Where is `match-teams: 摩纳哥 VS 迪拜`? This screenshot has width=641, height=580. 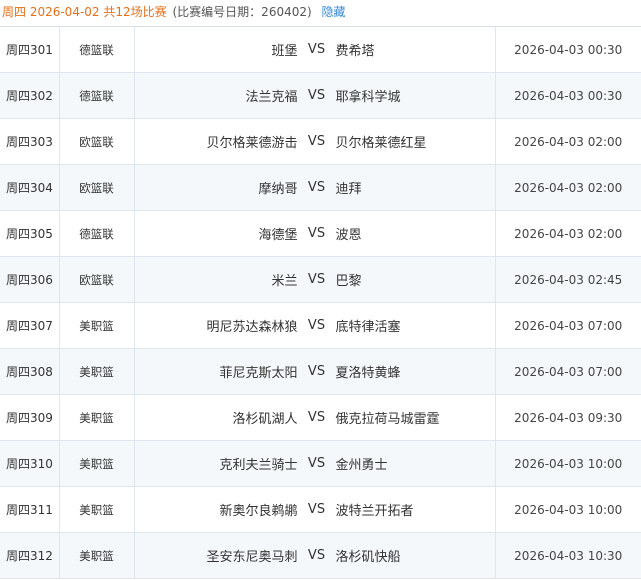 match-teams: 摩纳哥 VS 迪拜 is located at coordinates (315, 187).